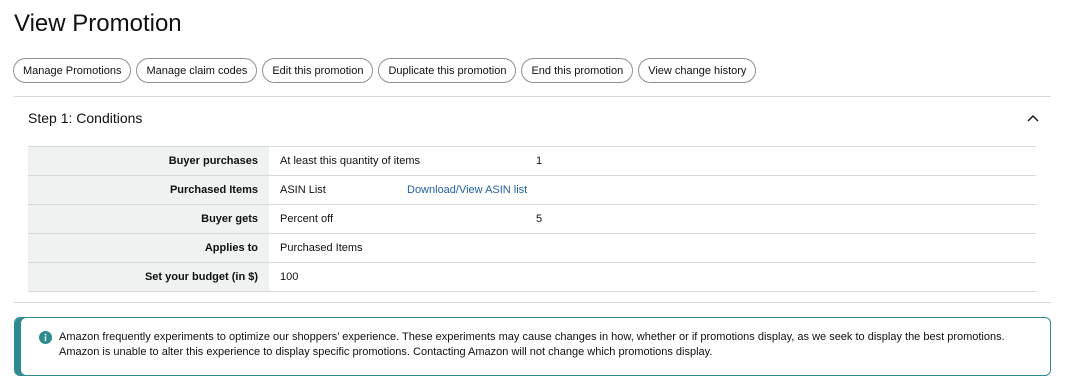 This screenshot has width=1066, height=385. Describe the element at coordinates (652, 219) in the screenshot. I see `row-value-cell: Percent off 5` at that location.